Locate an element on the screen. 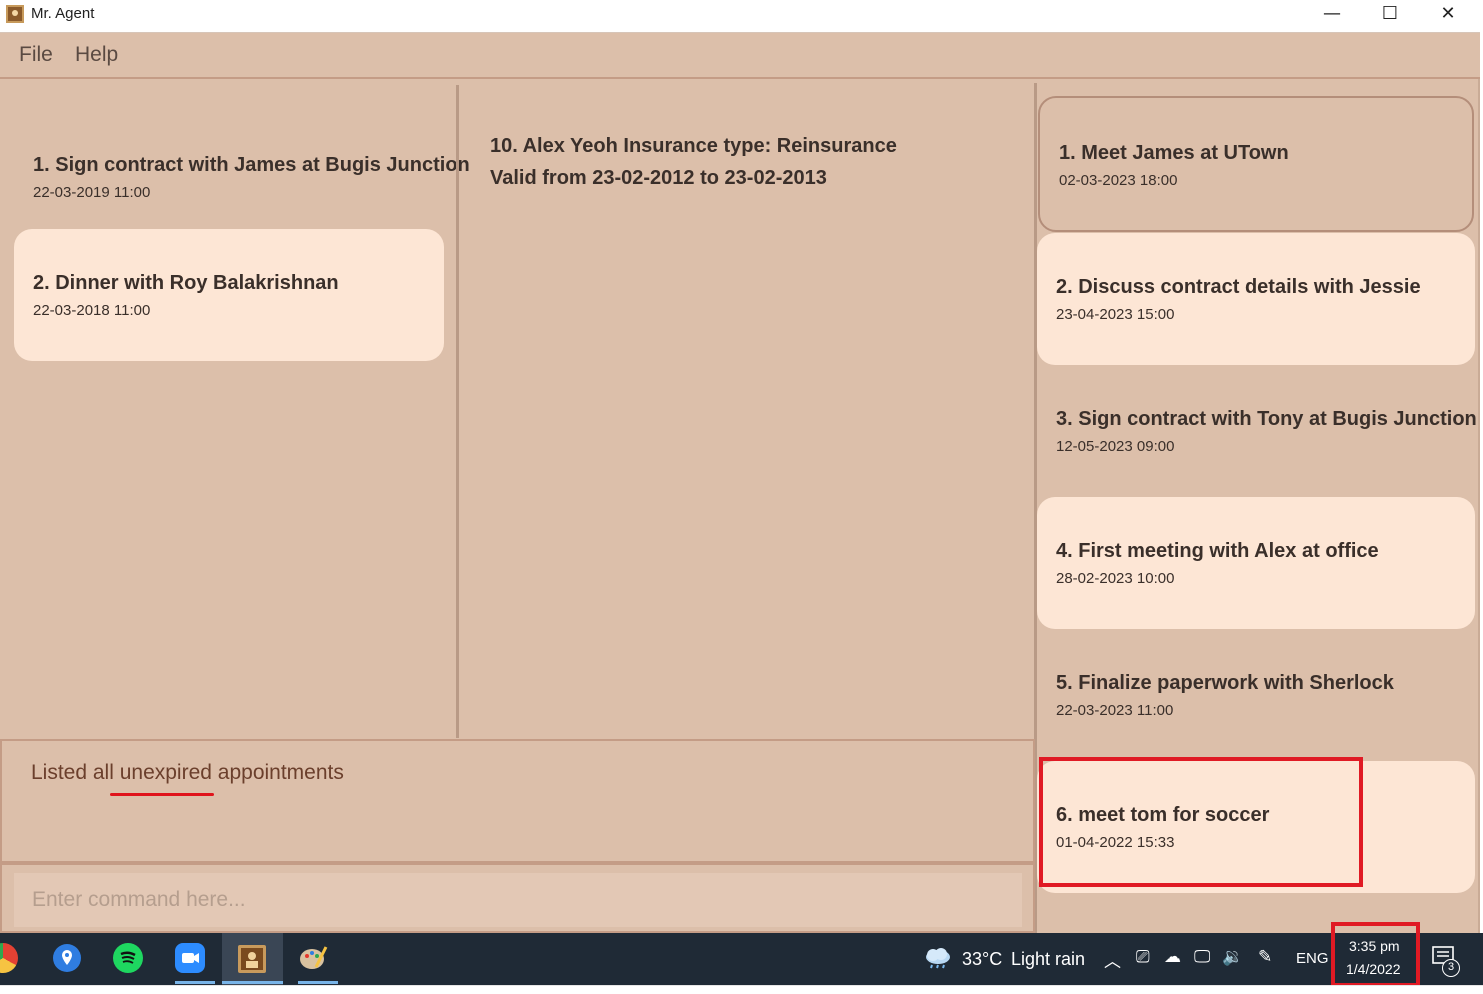 This screenshot has width=1483, height=994. maps-icon is located at coordinates (67, 958).